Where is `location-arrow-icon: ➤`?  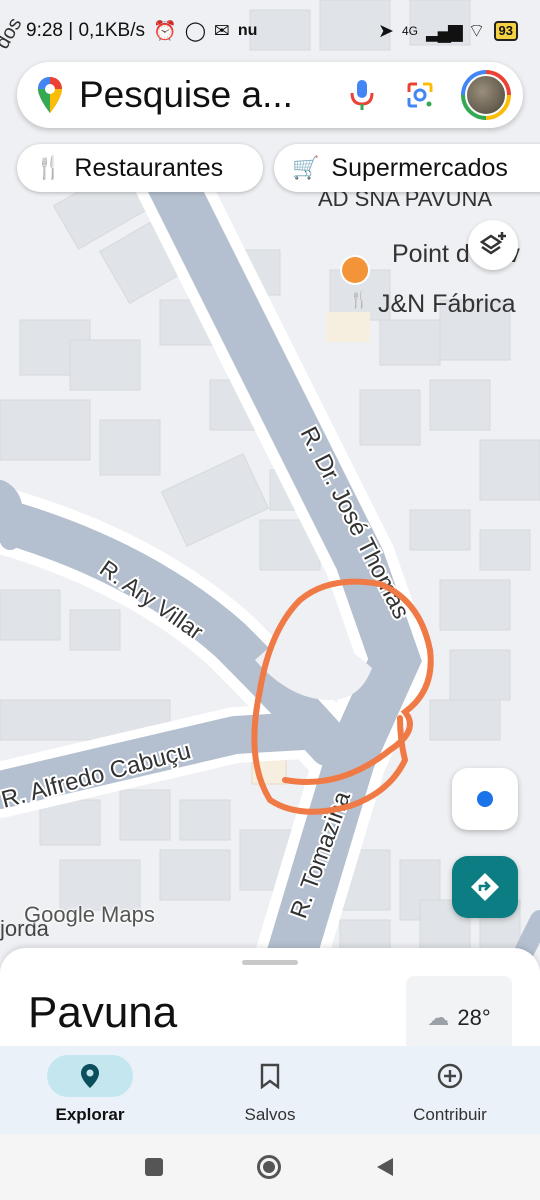
location-arrow-icon: ➤ is located at coordinates (386, 31).